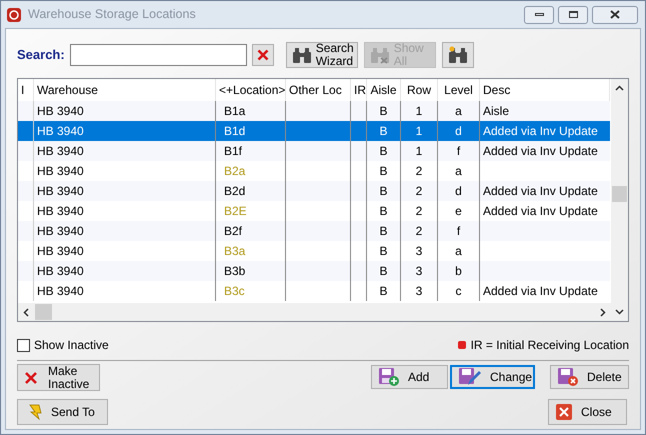 Image resolution: width=646 pixels, height=435 pixels. What do you see at coordinates (235, 271) in the screenshot?
I see `table-cell-text: B3b` at bounding box center [235, 271].